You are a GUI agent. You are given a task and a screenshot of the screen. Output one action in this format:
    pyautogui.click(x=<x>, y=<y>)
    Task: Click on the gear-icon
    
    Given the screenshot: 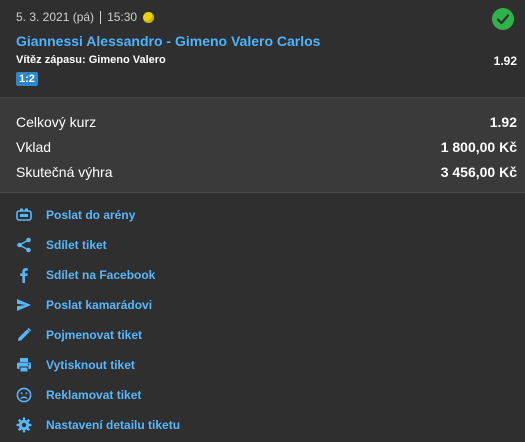 What is the action you would take?
    pyautogui.click(x=24, y=425)
    